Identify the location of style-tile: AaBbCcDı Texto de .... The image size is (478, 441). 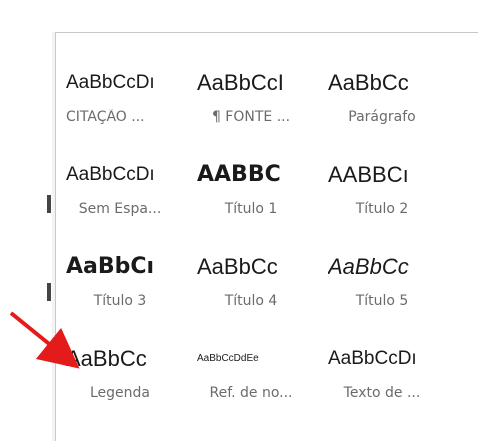
(382, 369).